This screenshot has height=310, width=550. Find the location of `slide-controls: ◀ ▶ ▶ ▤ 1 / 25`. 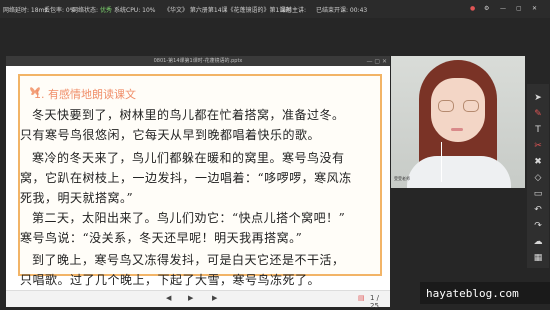

slide-controls: ◀ ▶ ▶ ▤ 1 / 25 is located at coordinates (198, 300).